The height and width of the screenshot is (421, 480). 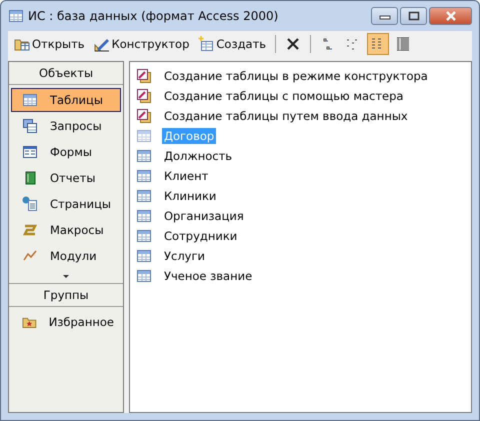 What do you see at coordinates (378, 44) in the screenshot?
I see `list-view-button` at bounding box center [378, 44].